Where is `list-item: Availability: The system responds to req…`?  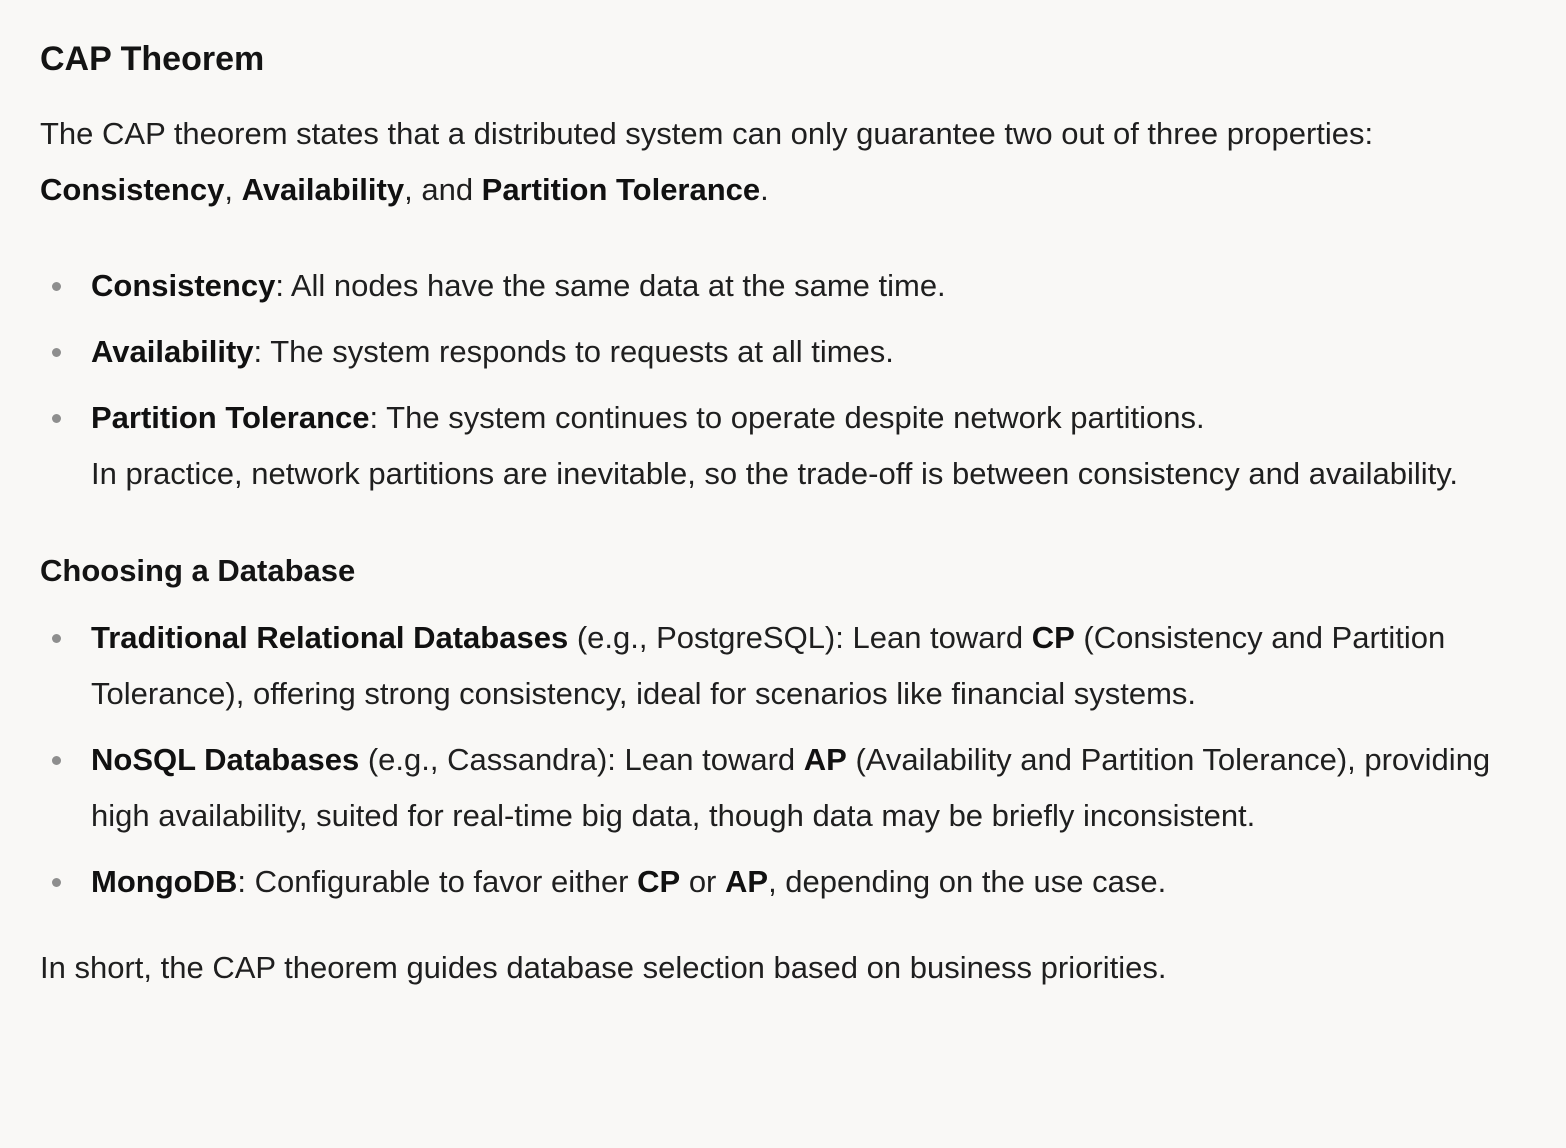 list-item: Availability: The system responds to req… is located at coordinates (773, 352).